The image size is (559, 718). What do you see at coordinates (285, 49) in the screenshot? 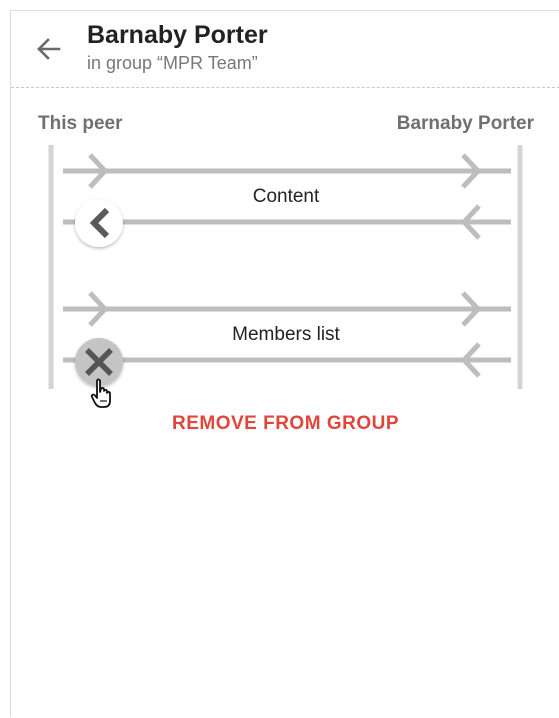
I see `header: Barnaby Porter in group “MPR Team”` at bounding box center [285, 49].